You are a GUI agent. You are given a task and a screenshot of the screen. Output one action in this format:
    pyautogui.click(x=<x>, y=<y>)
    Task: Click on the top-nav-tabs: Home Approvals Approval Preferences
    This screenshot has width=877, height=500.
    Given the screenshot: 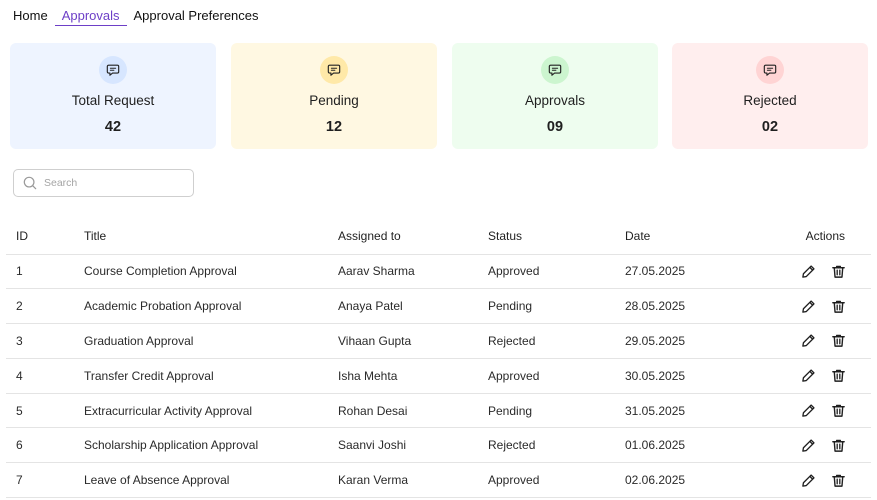 What is the action you would take?
    pyautogui.click(x=139, y=16)
    